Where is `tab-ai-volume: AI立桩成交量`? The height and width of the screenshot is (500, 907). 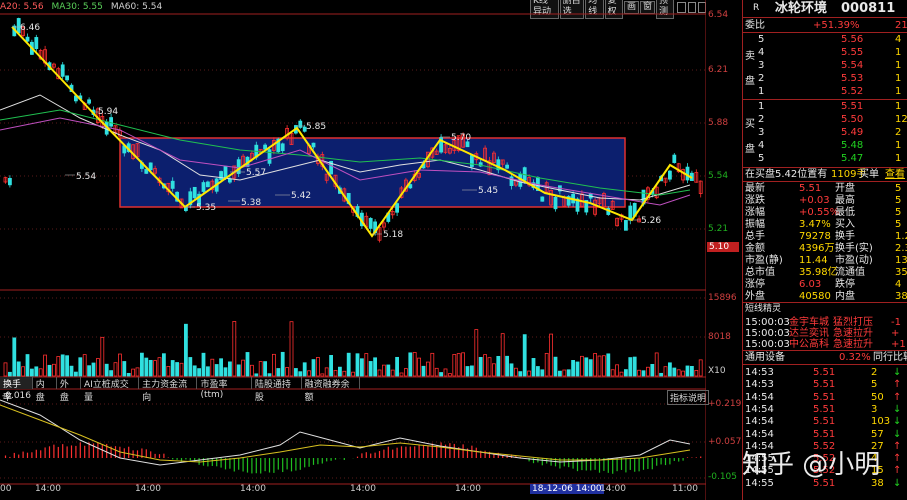
tab-ai-volume: AI立桩成交量 is located at coordinates (110, 390).